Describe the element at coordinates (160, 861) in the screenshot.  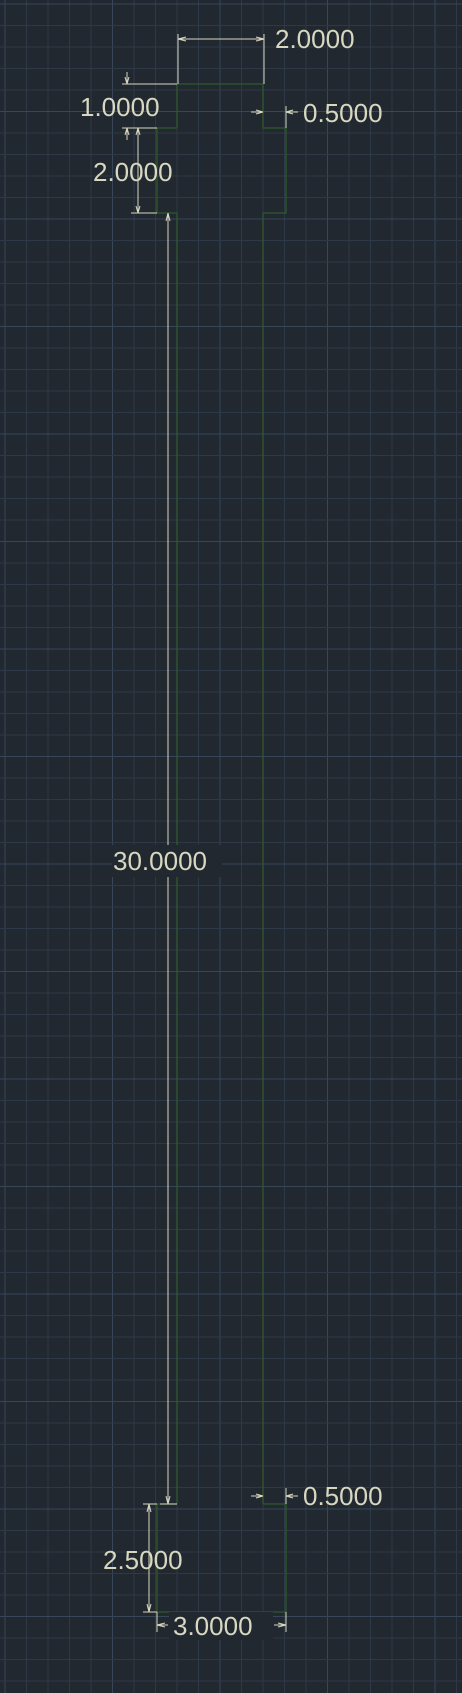
I see `shaft-length-label: 30.0000` at that location.